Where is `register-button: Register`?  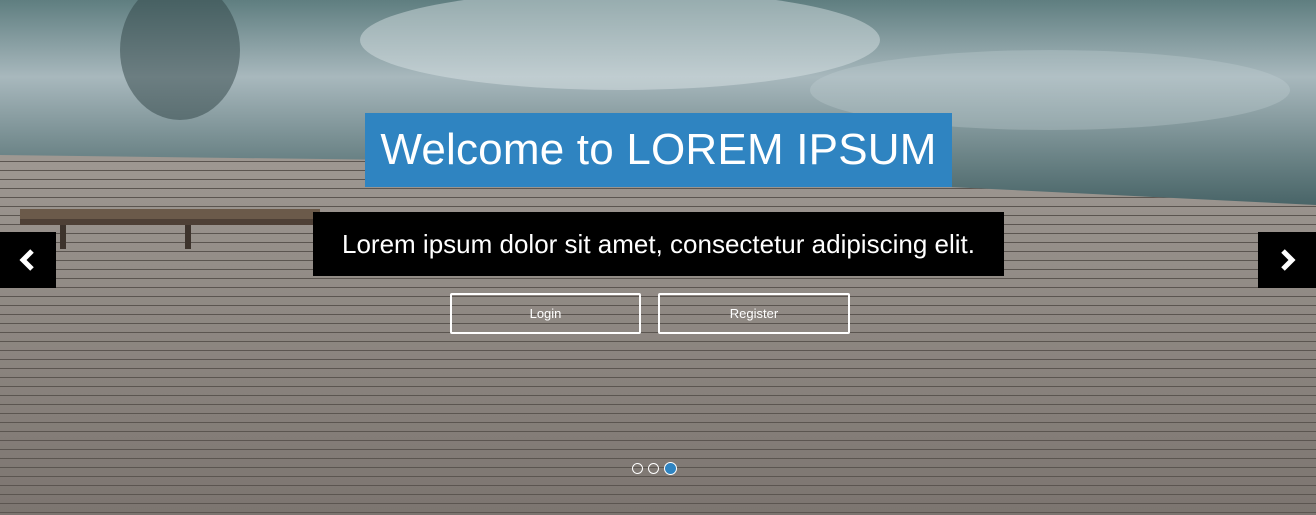 register-button: Register is located at coordinates (754, 313).